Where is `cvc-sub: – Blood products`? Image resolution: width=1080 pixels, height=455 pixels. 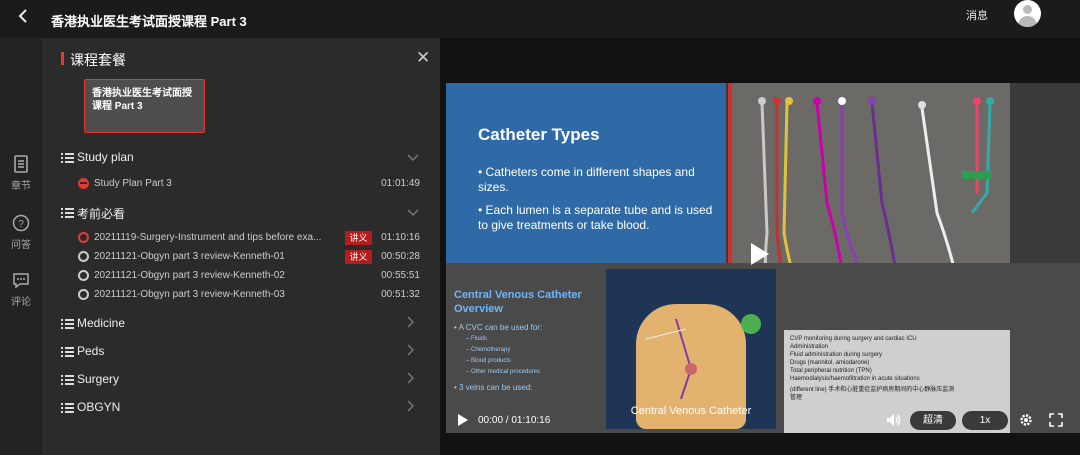 cvc-sub: – Blood products is located at coordinates (489, 361).